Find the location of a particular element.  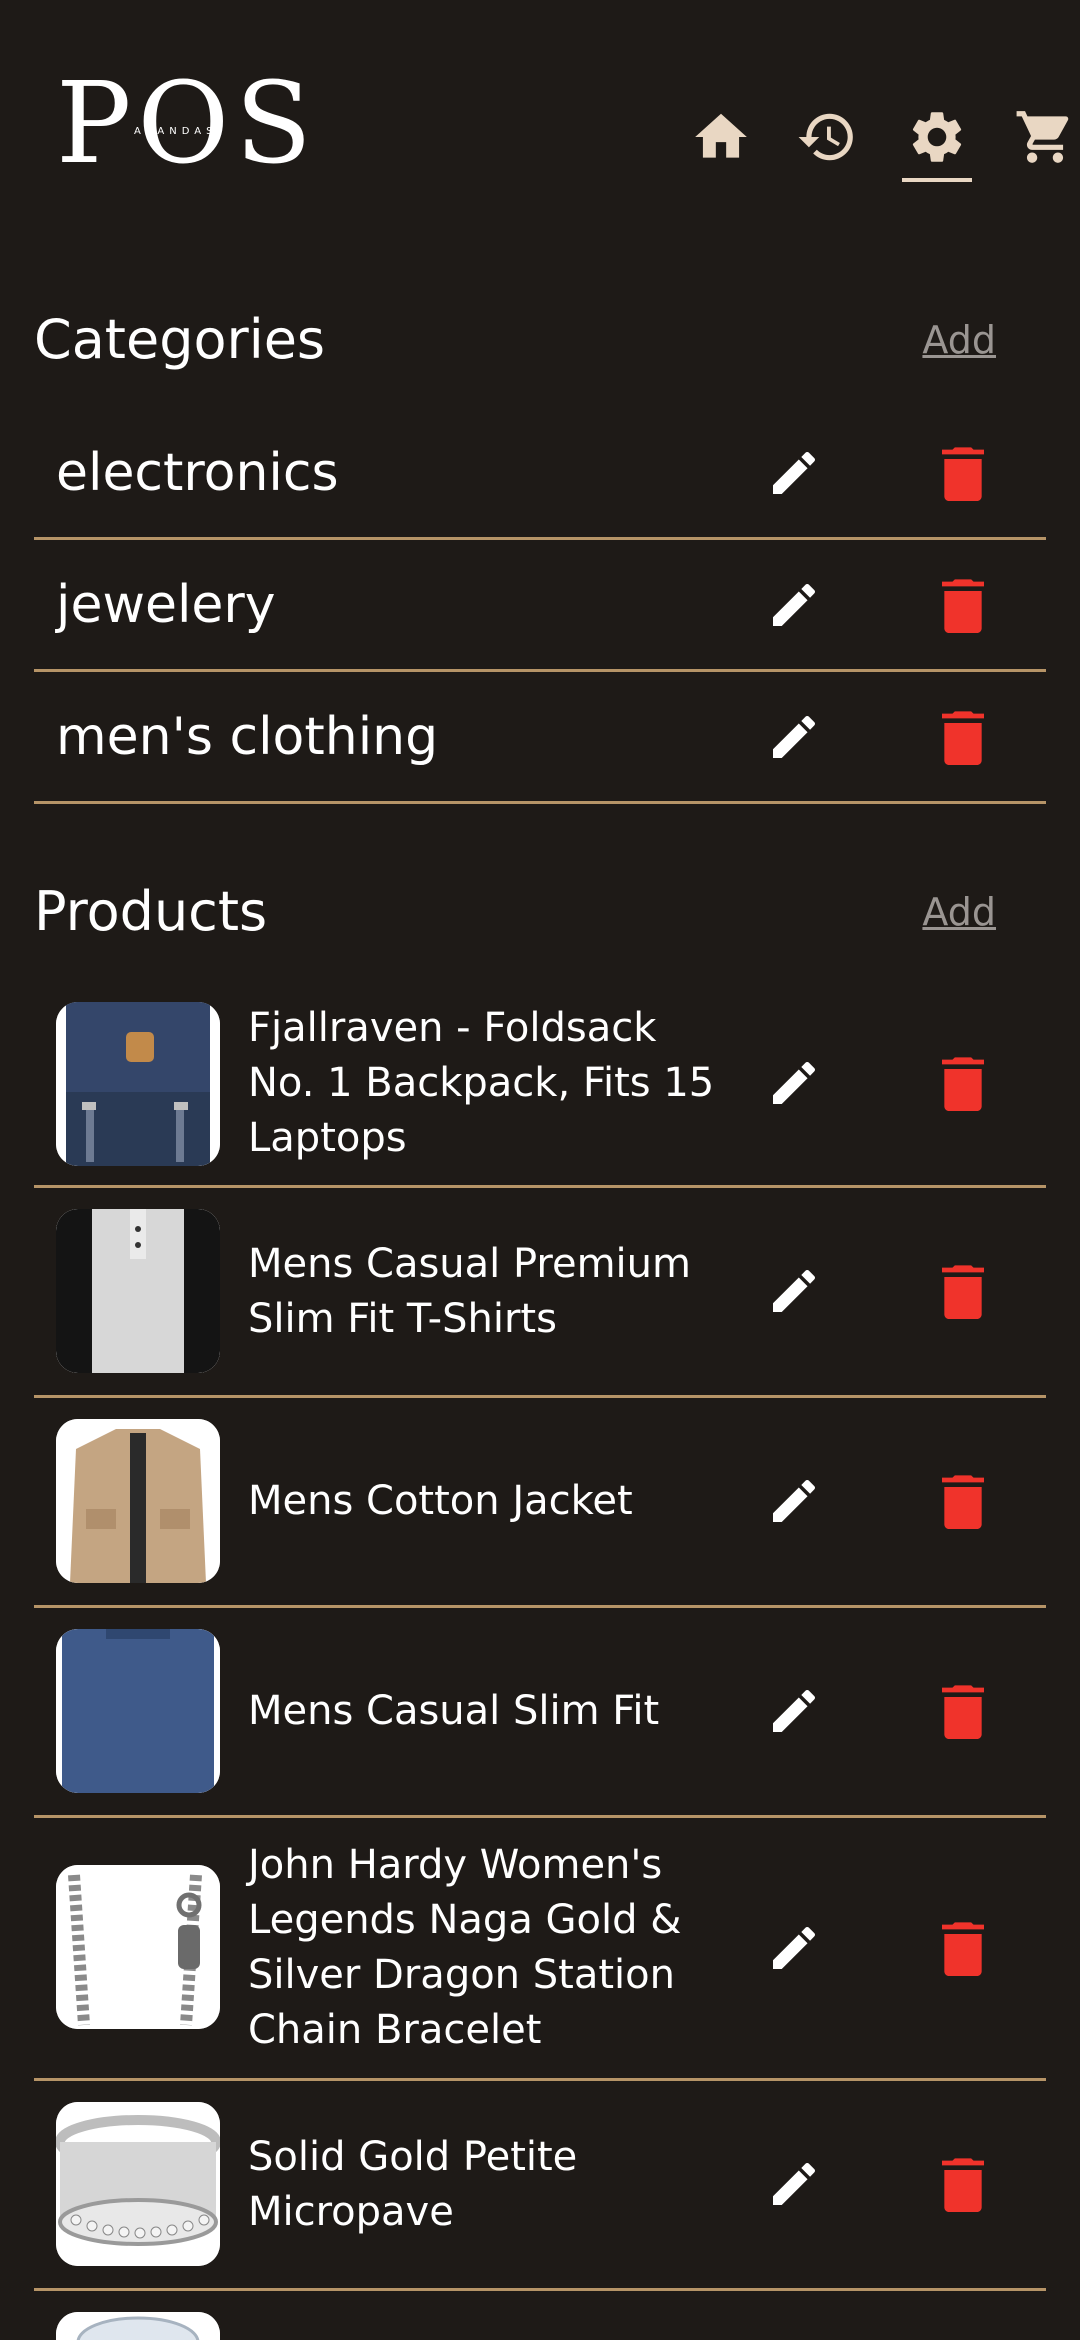

tshirt-image is located at coordinates (138, 1291).